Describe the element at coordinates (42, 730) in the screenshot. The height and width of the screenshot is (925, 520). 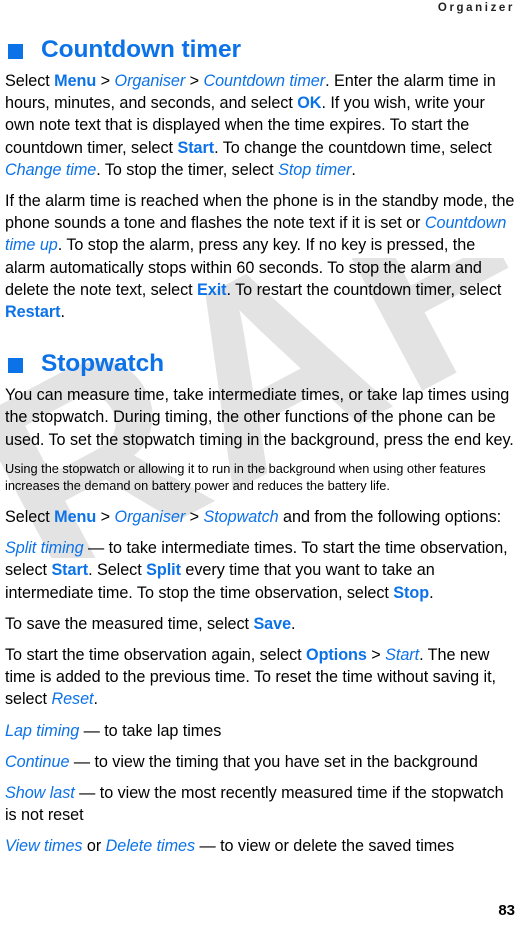
I see `reference-label: Lap timing` at that location.